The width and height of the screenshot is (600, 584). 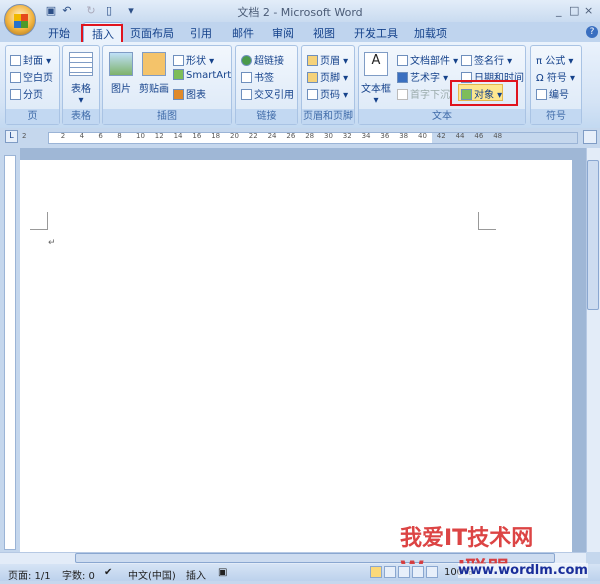 I want to click on table-button: 表格 ▾, so click(x=81, y=79).